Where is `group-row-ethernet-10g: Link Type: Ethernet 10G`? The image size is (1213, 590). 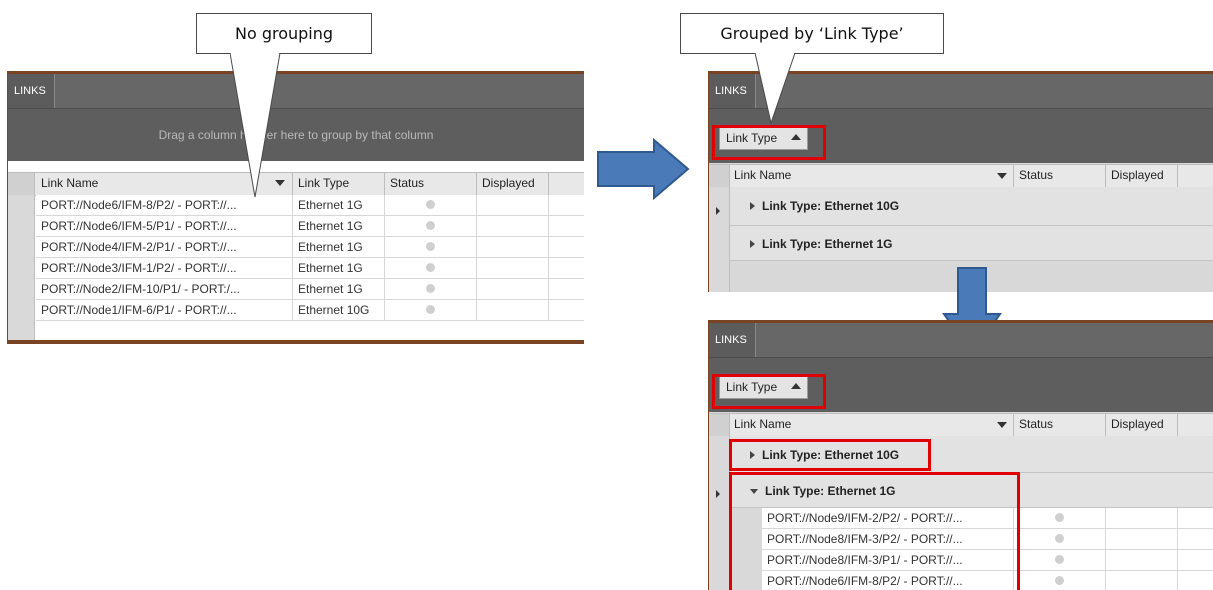 group-row-ethernet-10g: Link Type: Ethernet 10G is located at coordinates (971, 206).